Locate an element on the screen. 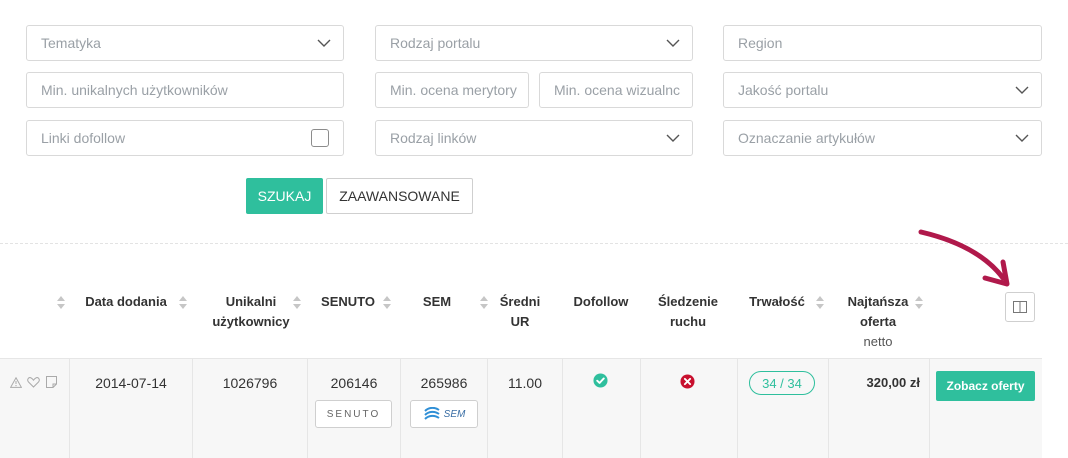 Image resolution: width=1068 pixels, height=458 pixels. oznaczanie-artykulow-placeholder: Oznaczanie artykułów is located at coordinates (806, 138).